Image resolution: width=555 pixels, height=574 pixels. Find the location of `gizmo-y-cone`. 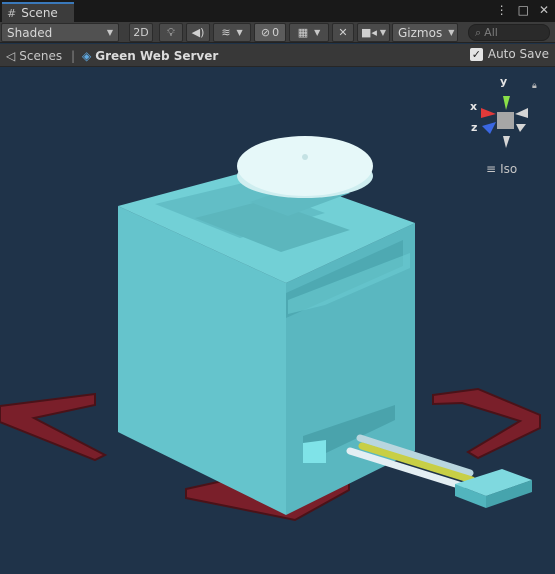

gizmo-y-cone is located at coordinates (506, 103).